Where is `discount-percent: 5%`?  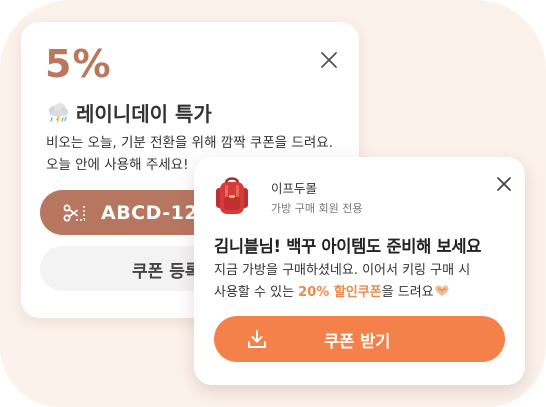 discount-percent: 5% is located at coordinates (78, 64).